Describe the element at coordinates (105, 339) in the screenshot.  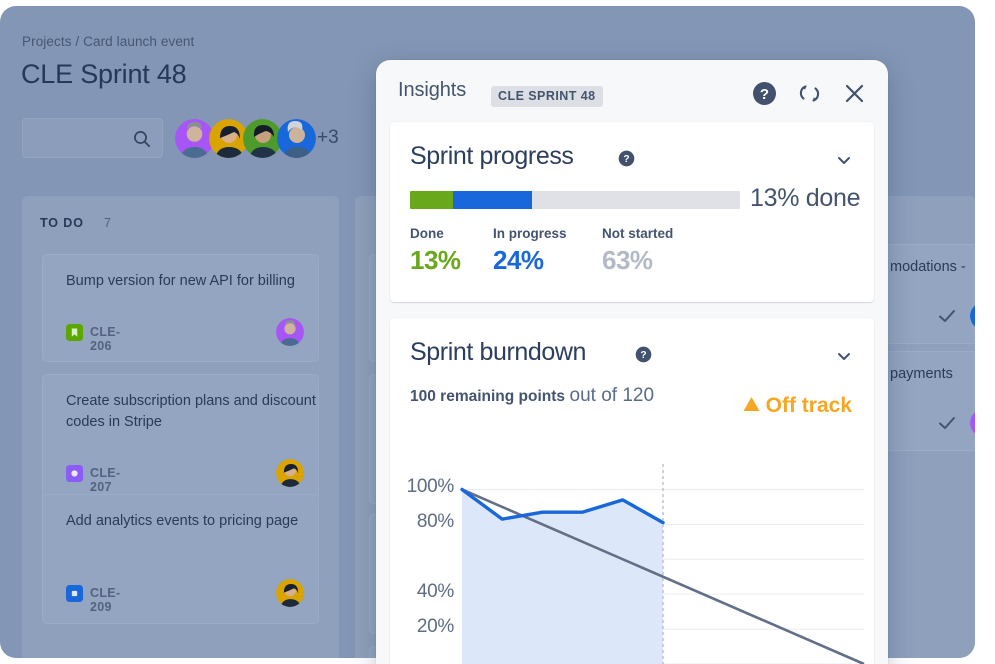
I see `card-key: CLE-206` at that location.